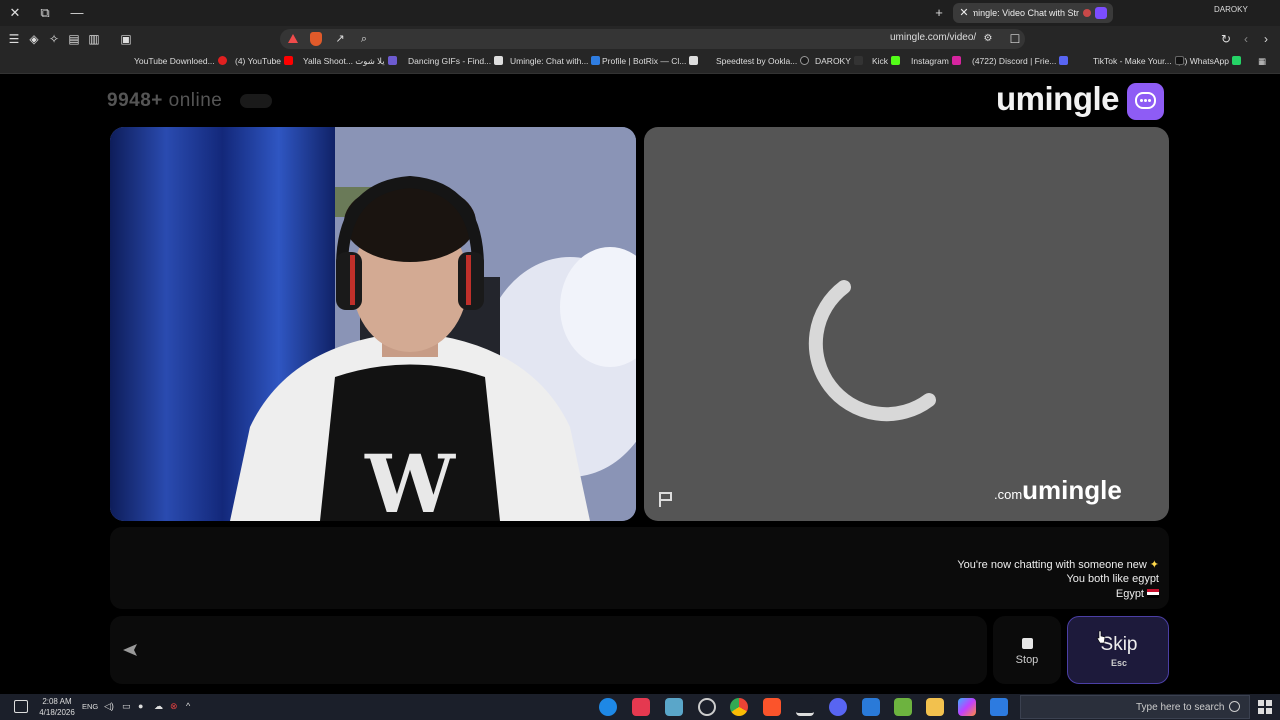  What do you see at coordinates (772, 707) in the screenshot?
I see `app-brave-icon` at bounding box center [772, 707].